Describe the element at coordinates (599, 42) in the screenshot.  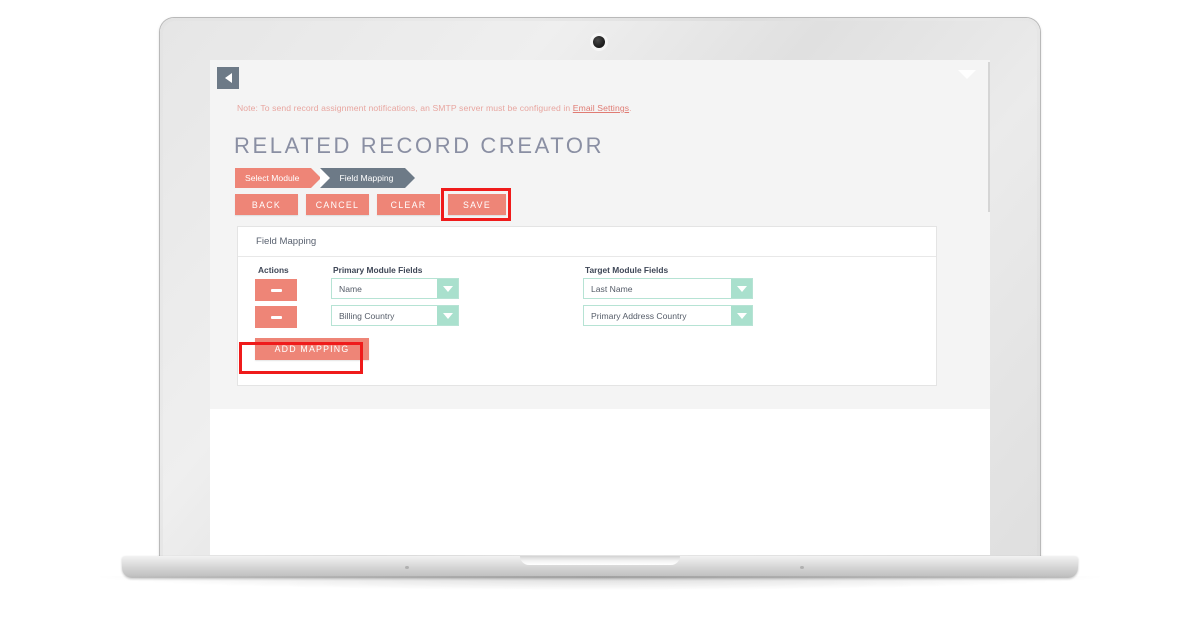
I see `webcam-icon` at that location.